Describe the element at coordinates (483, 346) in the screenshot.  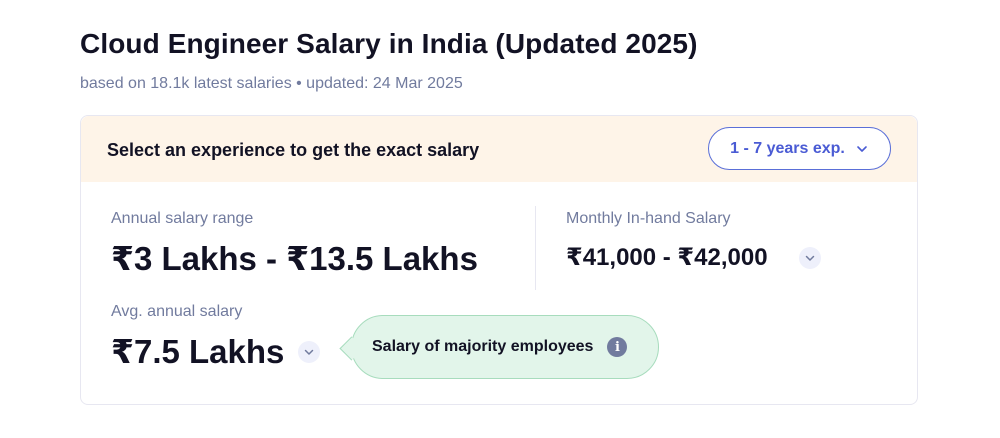
I see `tooltip-text: Salary of majority employees` at that location.